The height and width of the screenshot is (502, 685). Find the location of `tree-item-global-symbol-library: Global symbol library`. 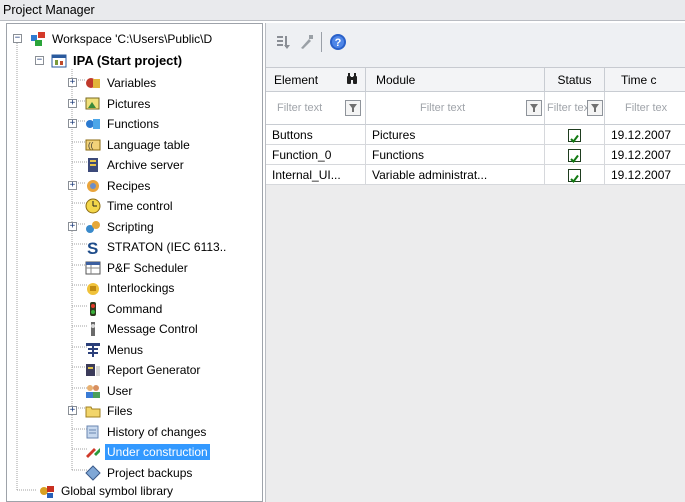

tree-item-global-symbol-library: Global symbol library is located at coordinates (107, 491).